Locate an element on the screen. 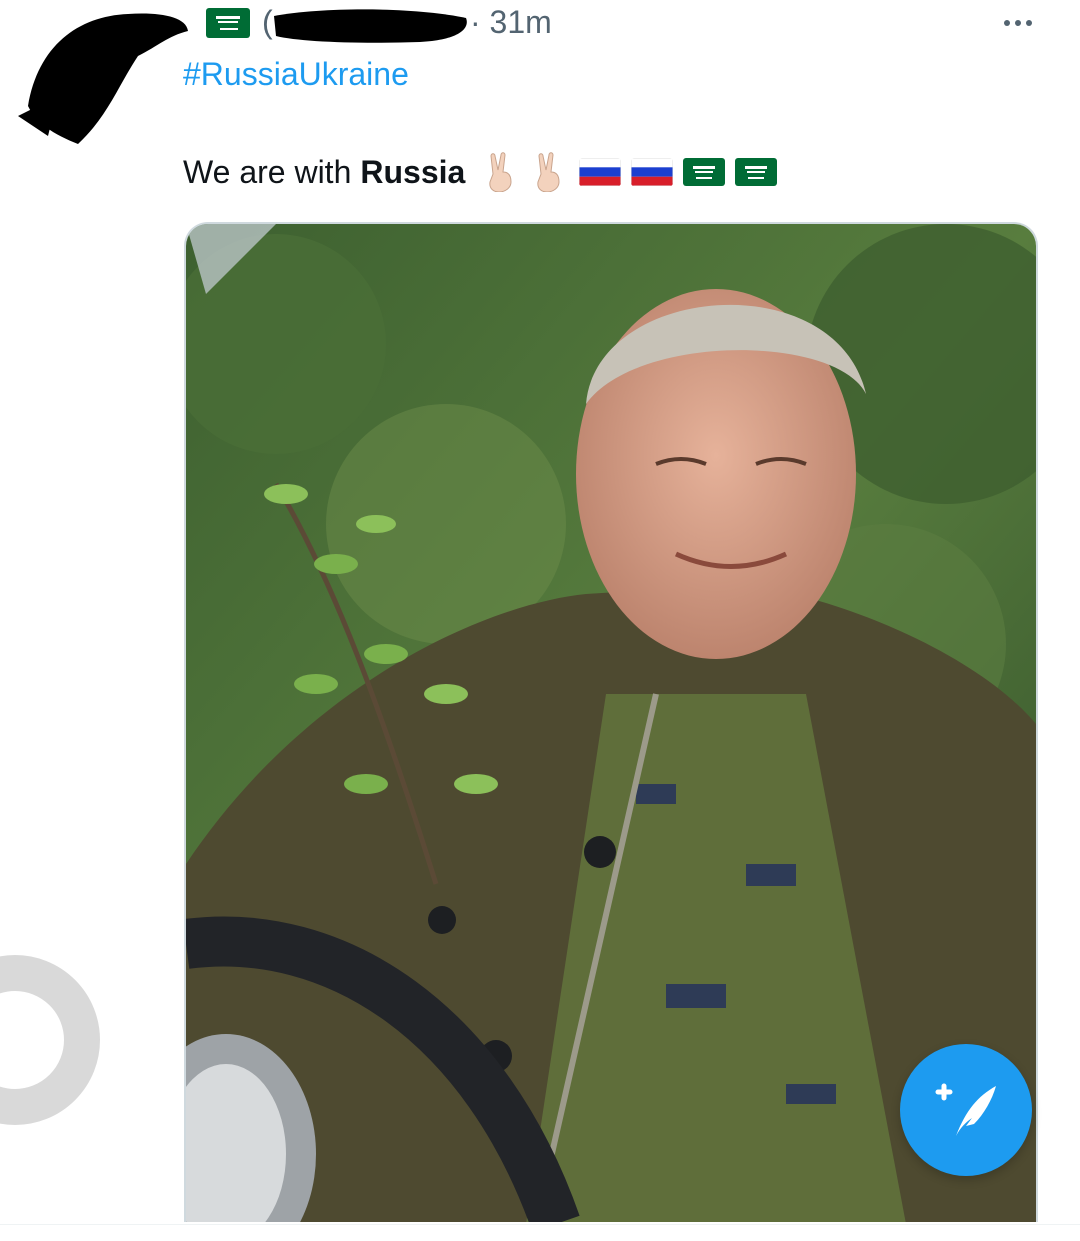  emoji-row is located at coordinates (630, 172).